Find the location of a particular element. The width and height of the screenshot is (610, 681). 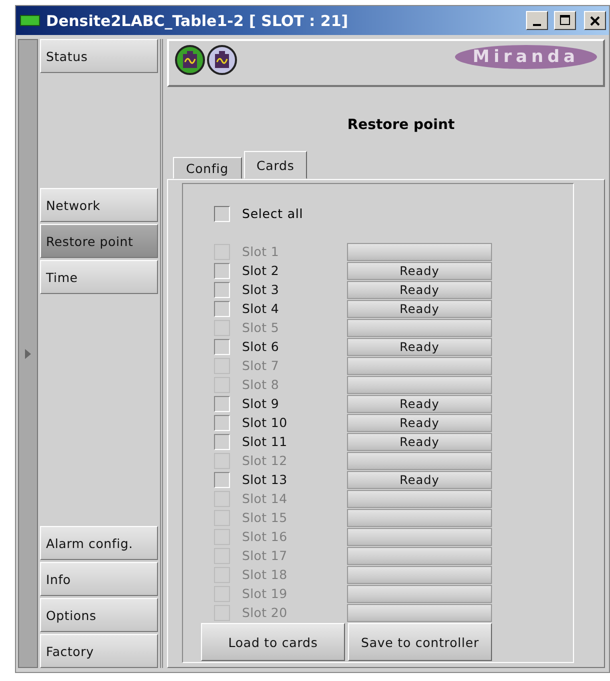

expand-arrow-icon is located at coordinates (28, 353).